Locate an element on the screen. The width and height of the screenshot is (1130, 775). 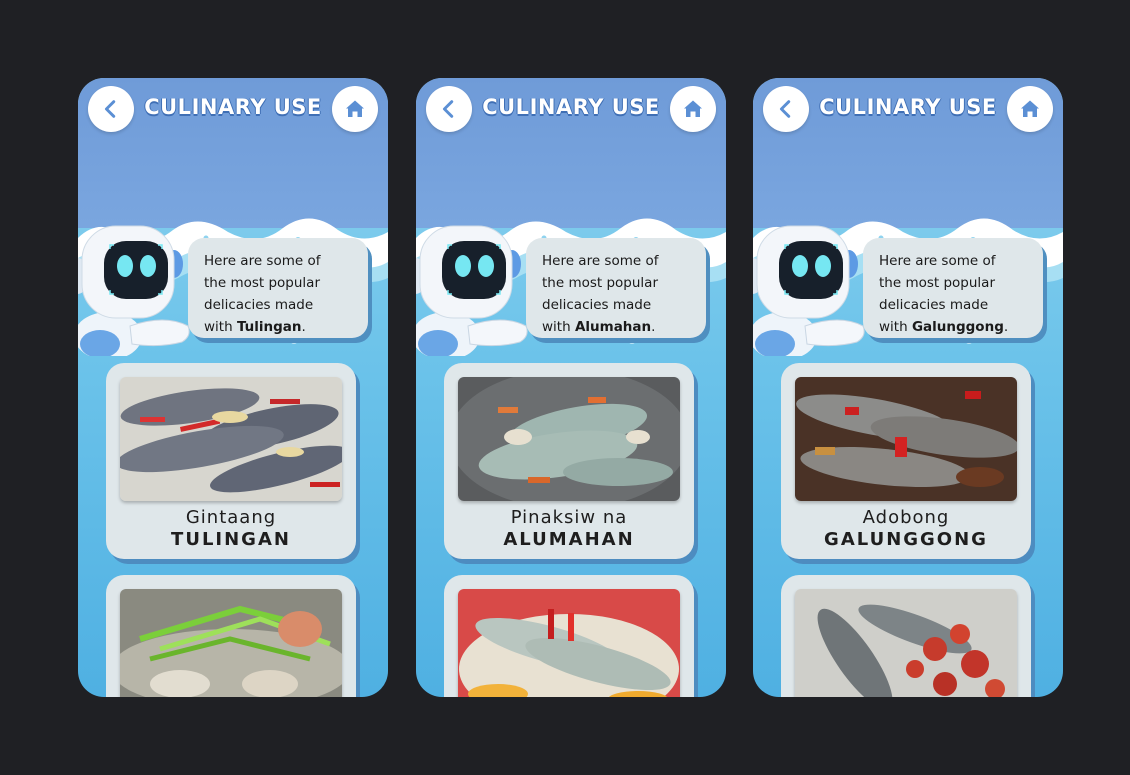
dish-name: GALUNGGONG is located at coordinates (906, 539).